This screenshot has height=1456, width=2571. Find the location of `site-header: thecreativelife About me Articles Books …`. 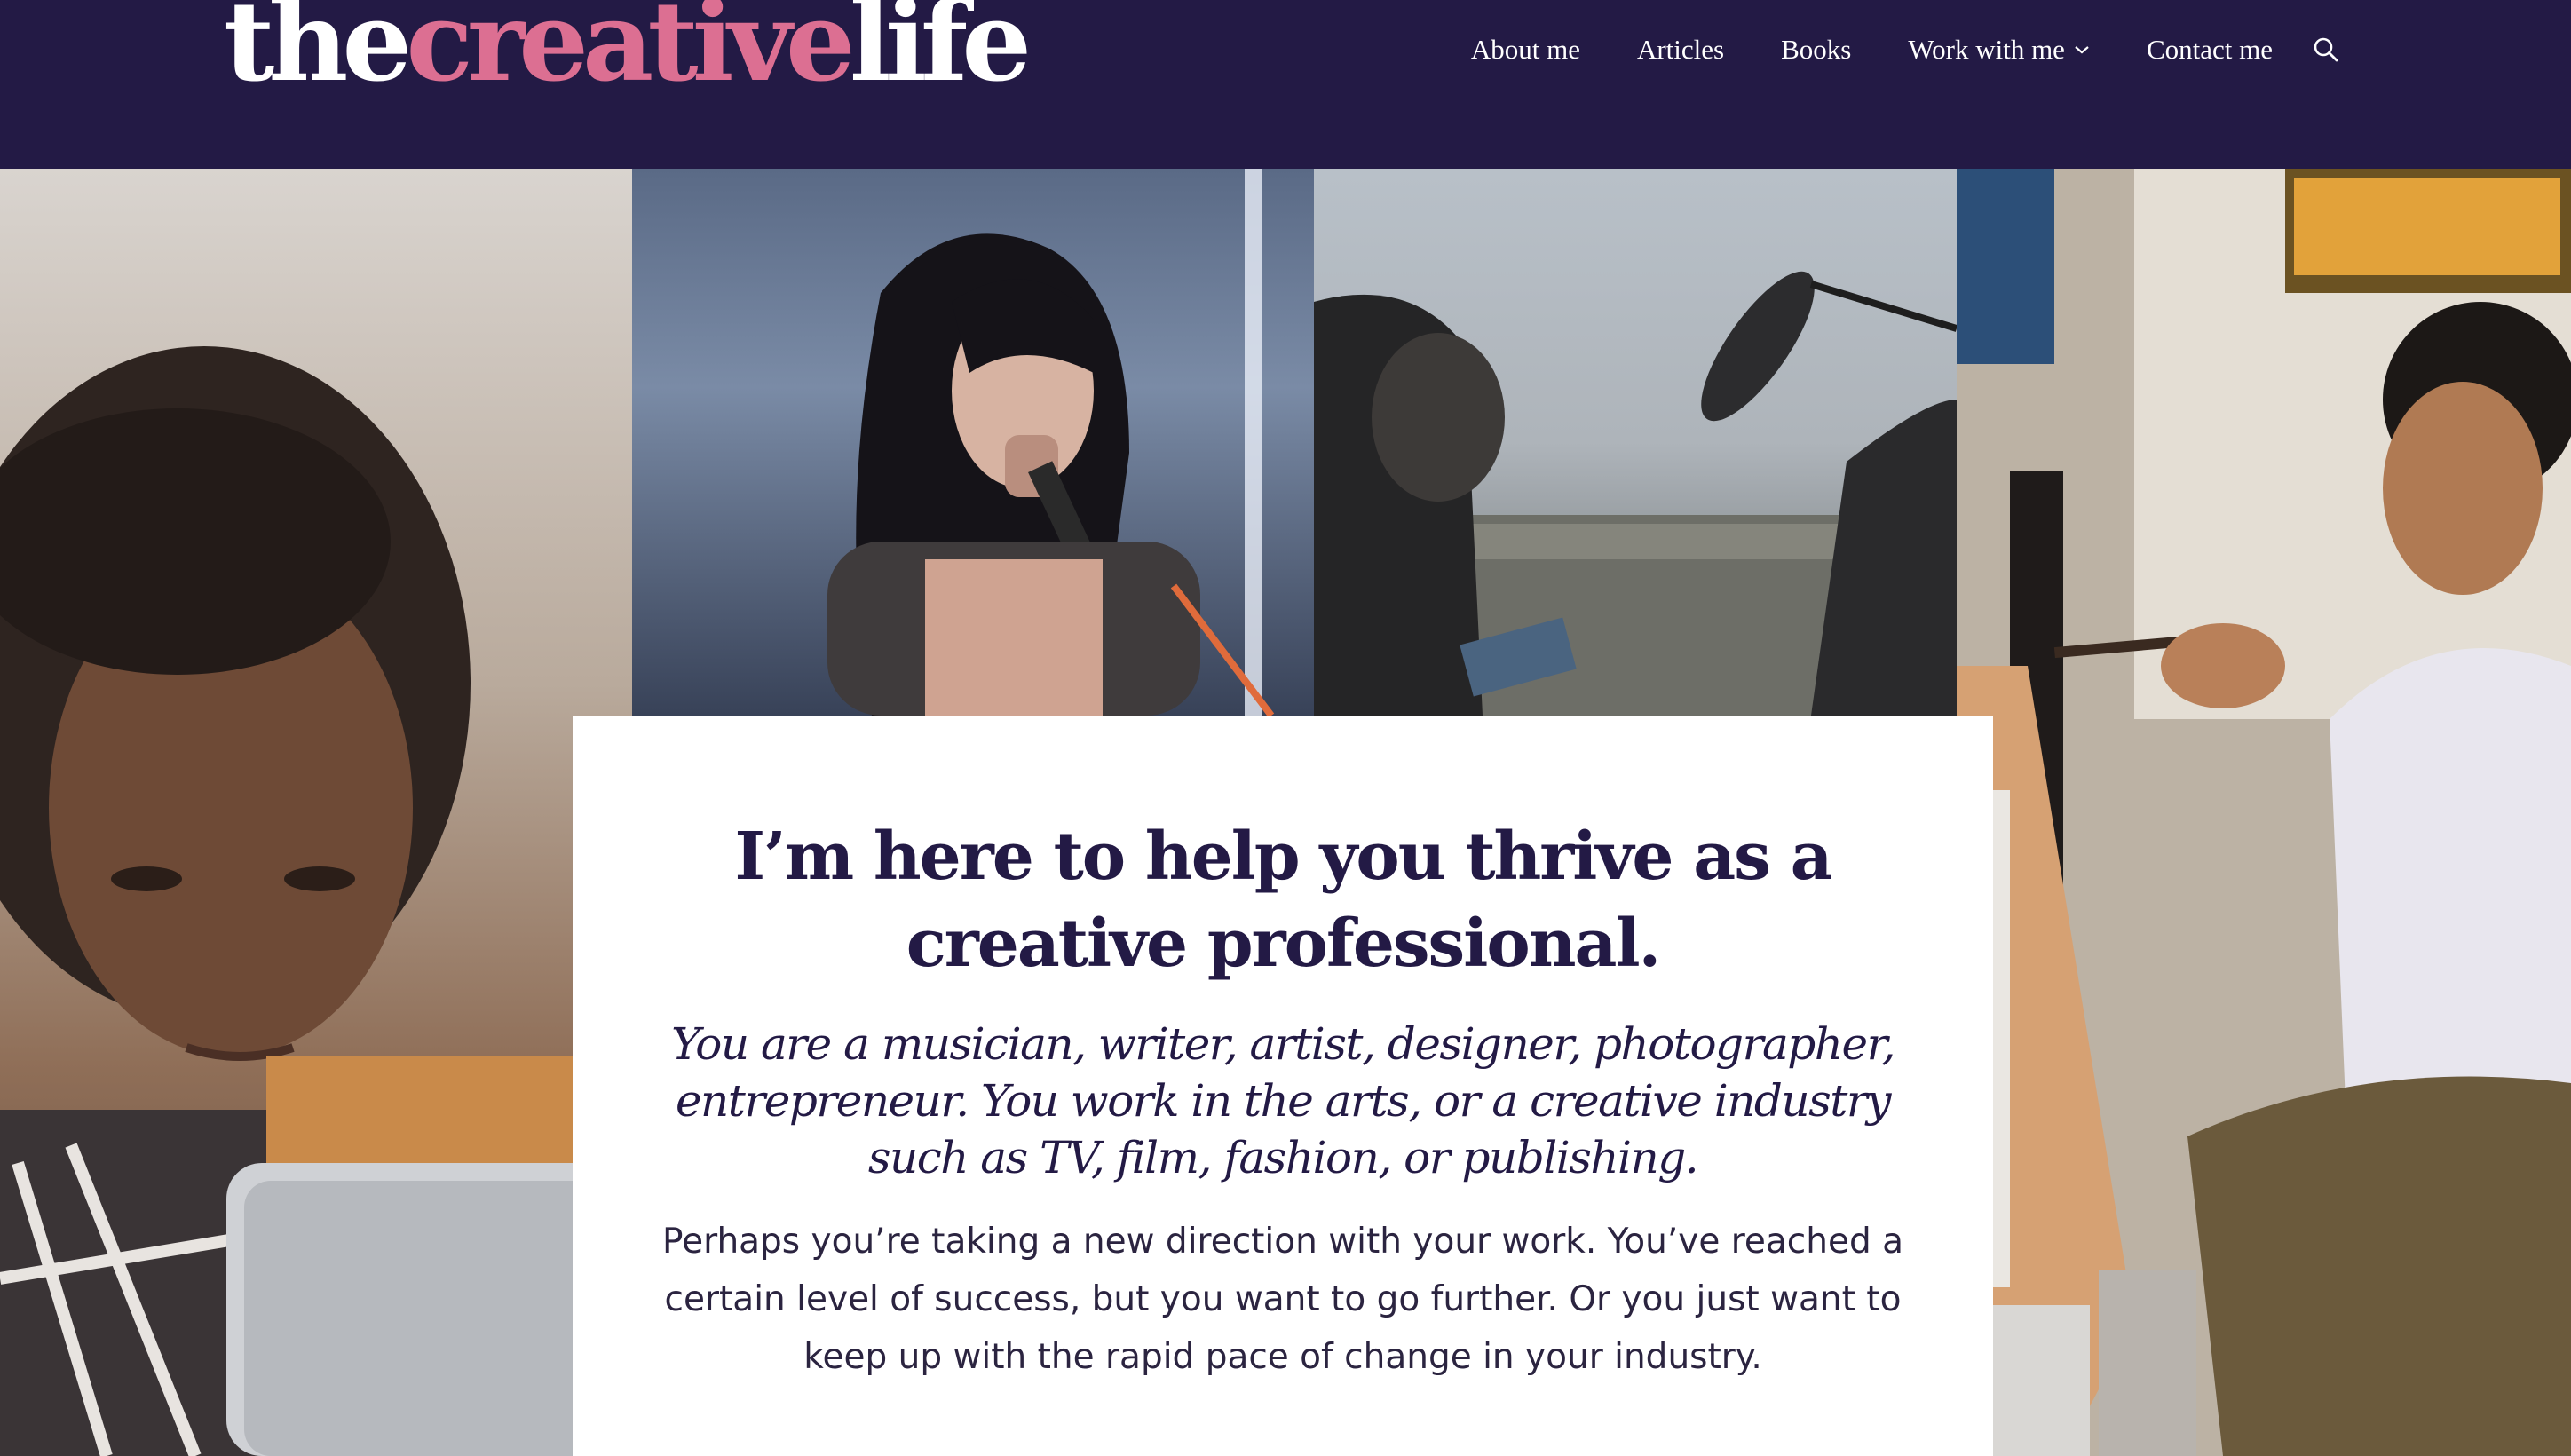

site-header: thecreativelife About me Articles Books … is located at coordinates (1285, 84).